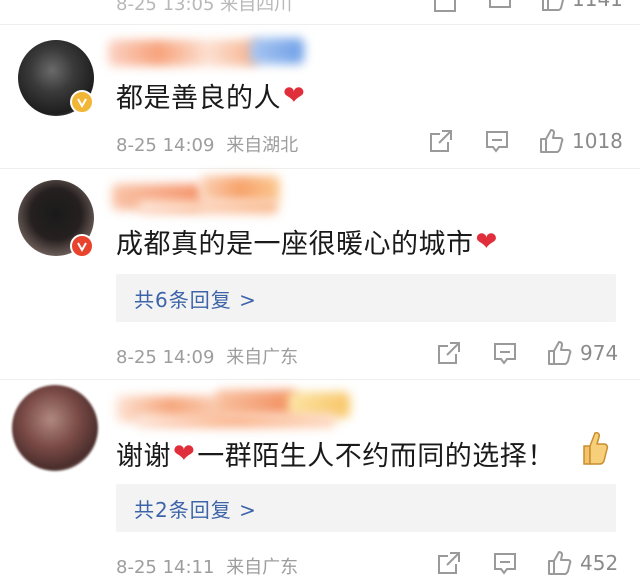  I want to click on comment-1-username, so click(206, 51).